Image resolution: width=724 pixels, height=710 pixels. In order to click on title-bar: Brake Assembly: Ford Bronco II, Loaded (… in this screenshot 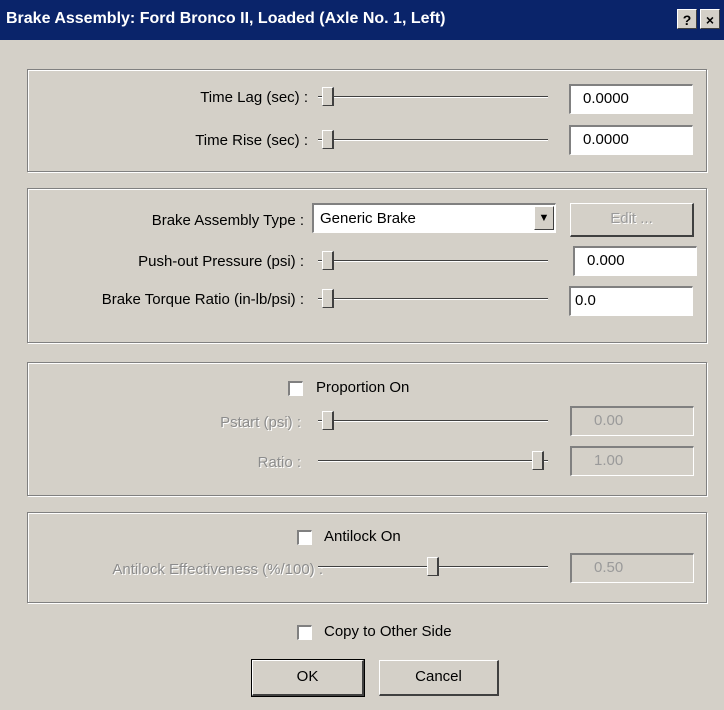, I will do `click(362, 20)`.